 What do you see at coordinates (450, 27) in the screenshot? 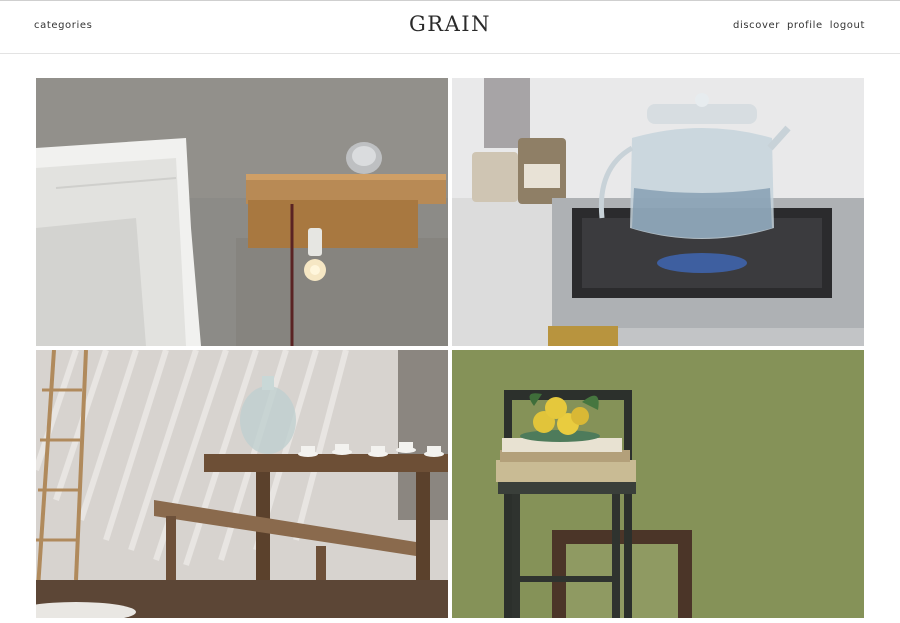
I see `site-header: categories GRAIN discover profile logout` at bounding box center [450, 27].